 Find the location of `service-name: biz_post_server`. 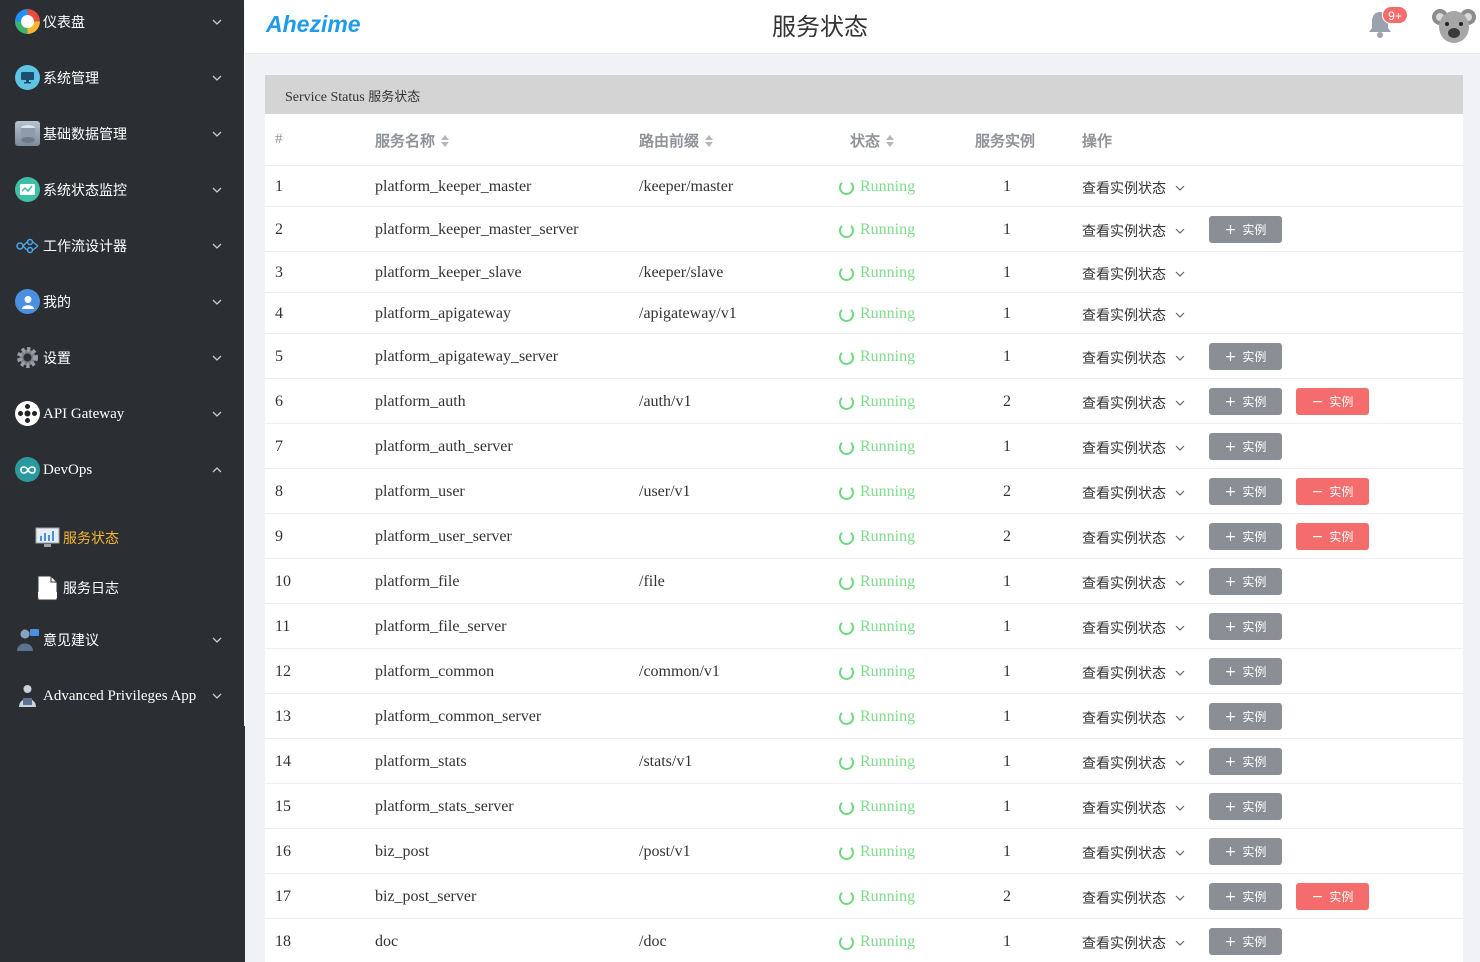

service-name: biz_post_server is located at coordinates (426, 896).